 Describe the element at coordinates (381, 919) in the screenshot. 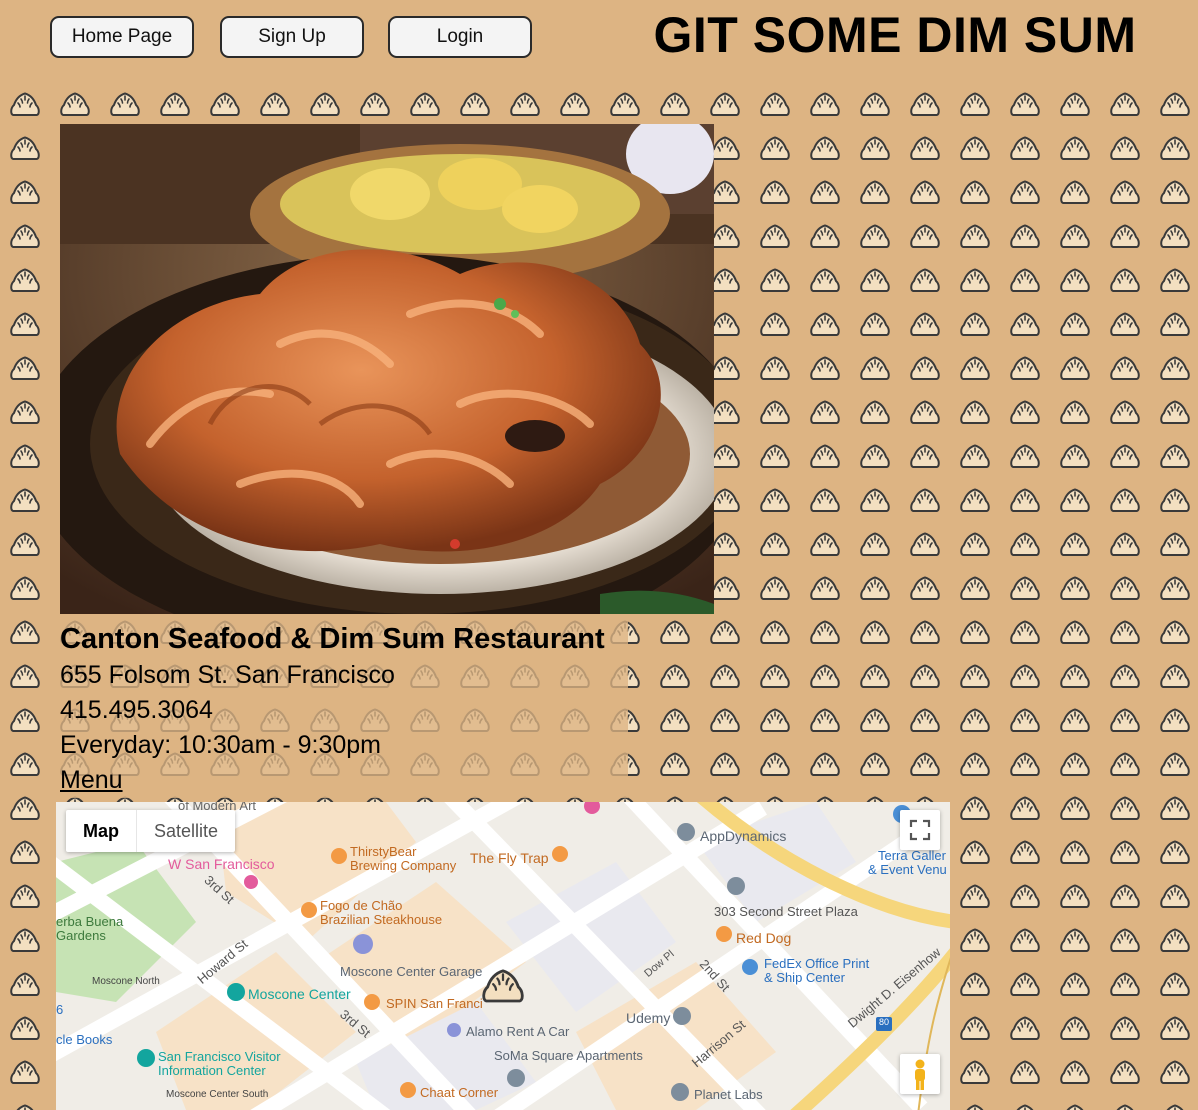

I see `map-label: Brazilian Steakhouse` at that location.